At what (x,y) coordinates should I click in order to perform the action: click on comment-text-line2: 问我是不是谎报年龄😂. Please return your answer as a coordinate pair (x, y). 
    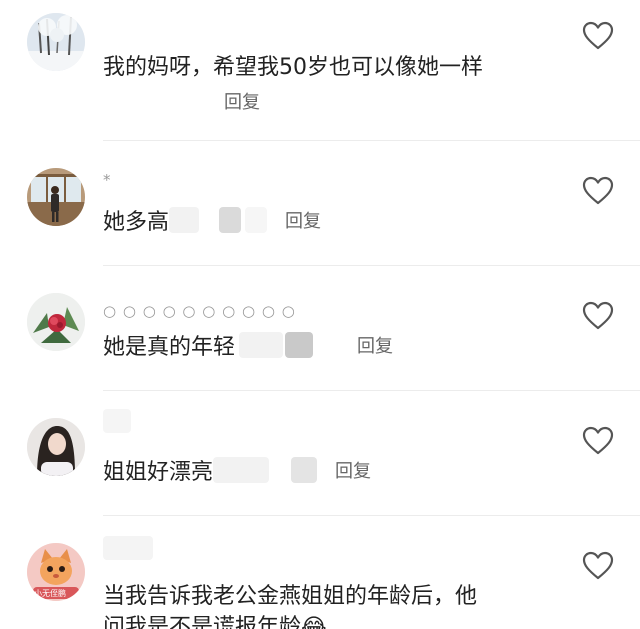
    Looking at the image, I should click on (215, 622).